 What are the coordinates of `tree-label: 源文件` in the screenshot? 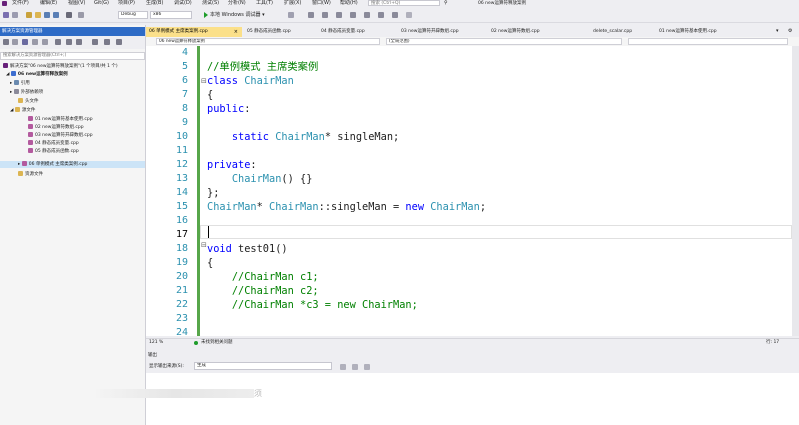 It's located at (28, 110).